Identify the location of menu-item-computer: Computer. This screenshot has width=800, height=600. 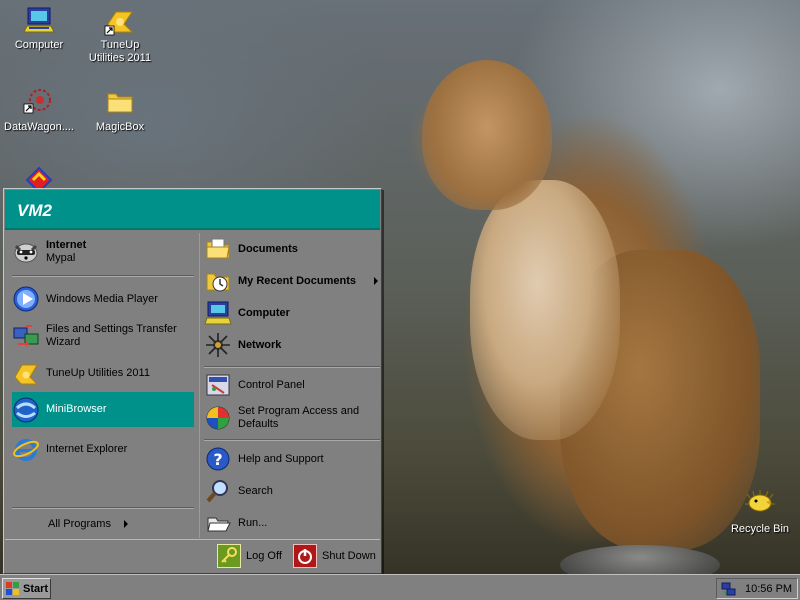
(292, 313).